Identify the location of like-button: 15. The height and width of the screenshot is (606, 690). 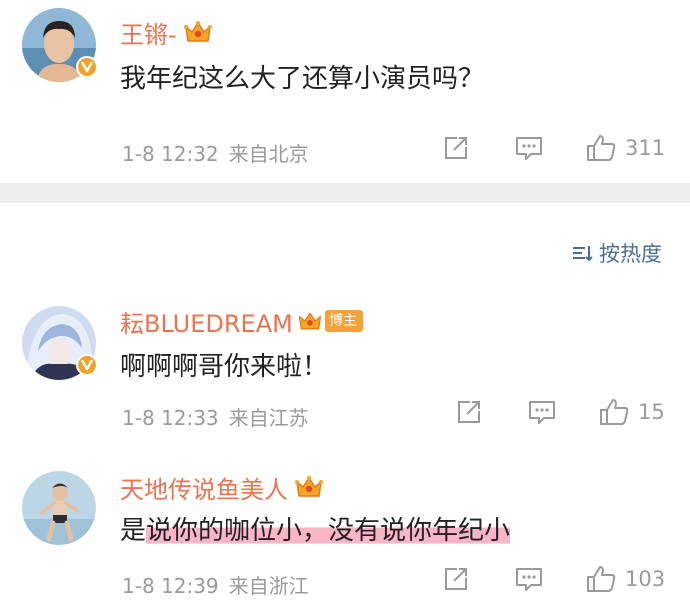
(631, 412).